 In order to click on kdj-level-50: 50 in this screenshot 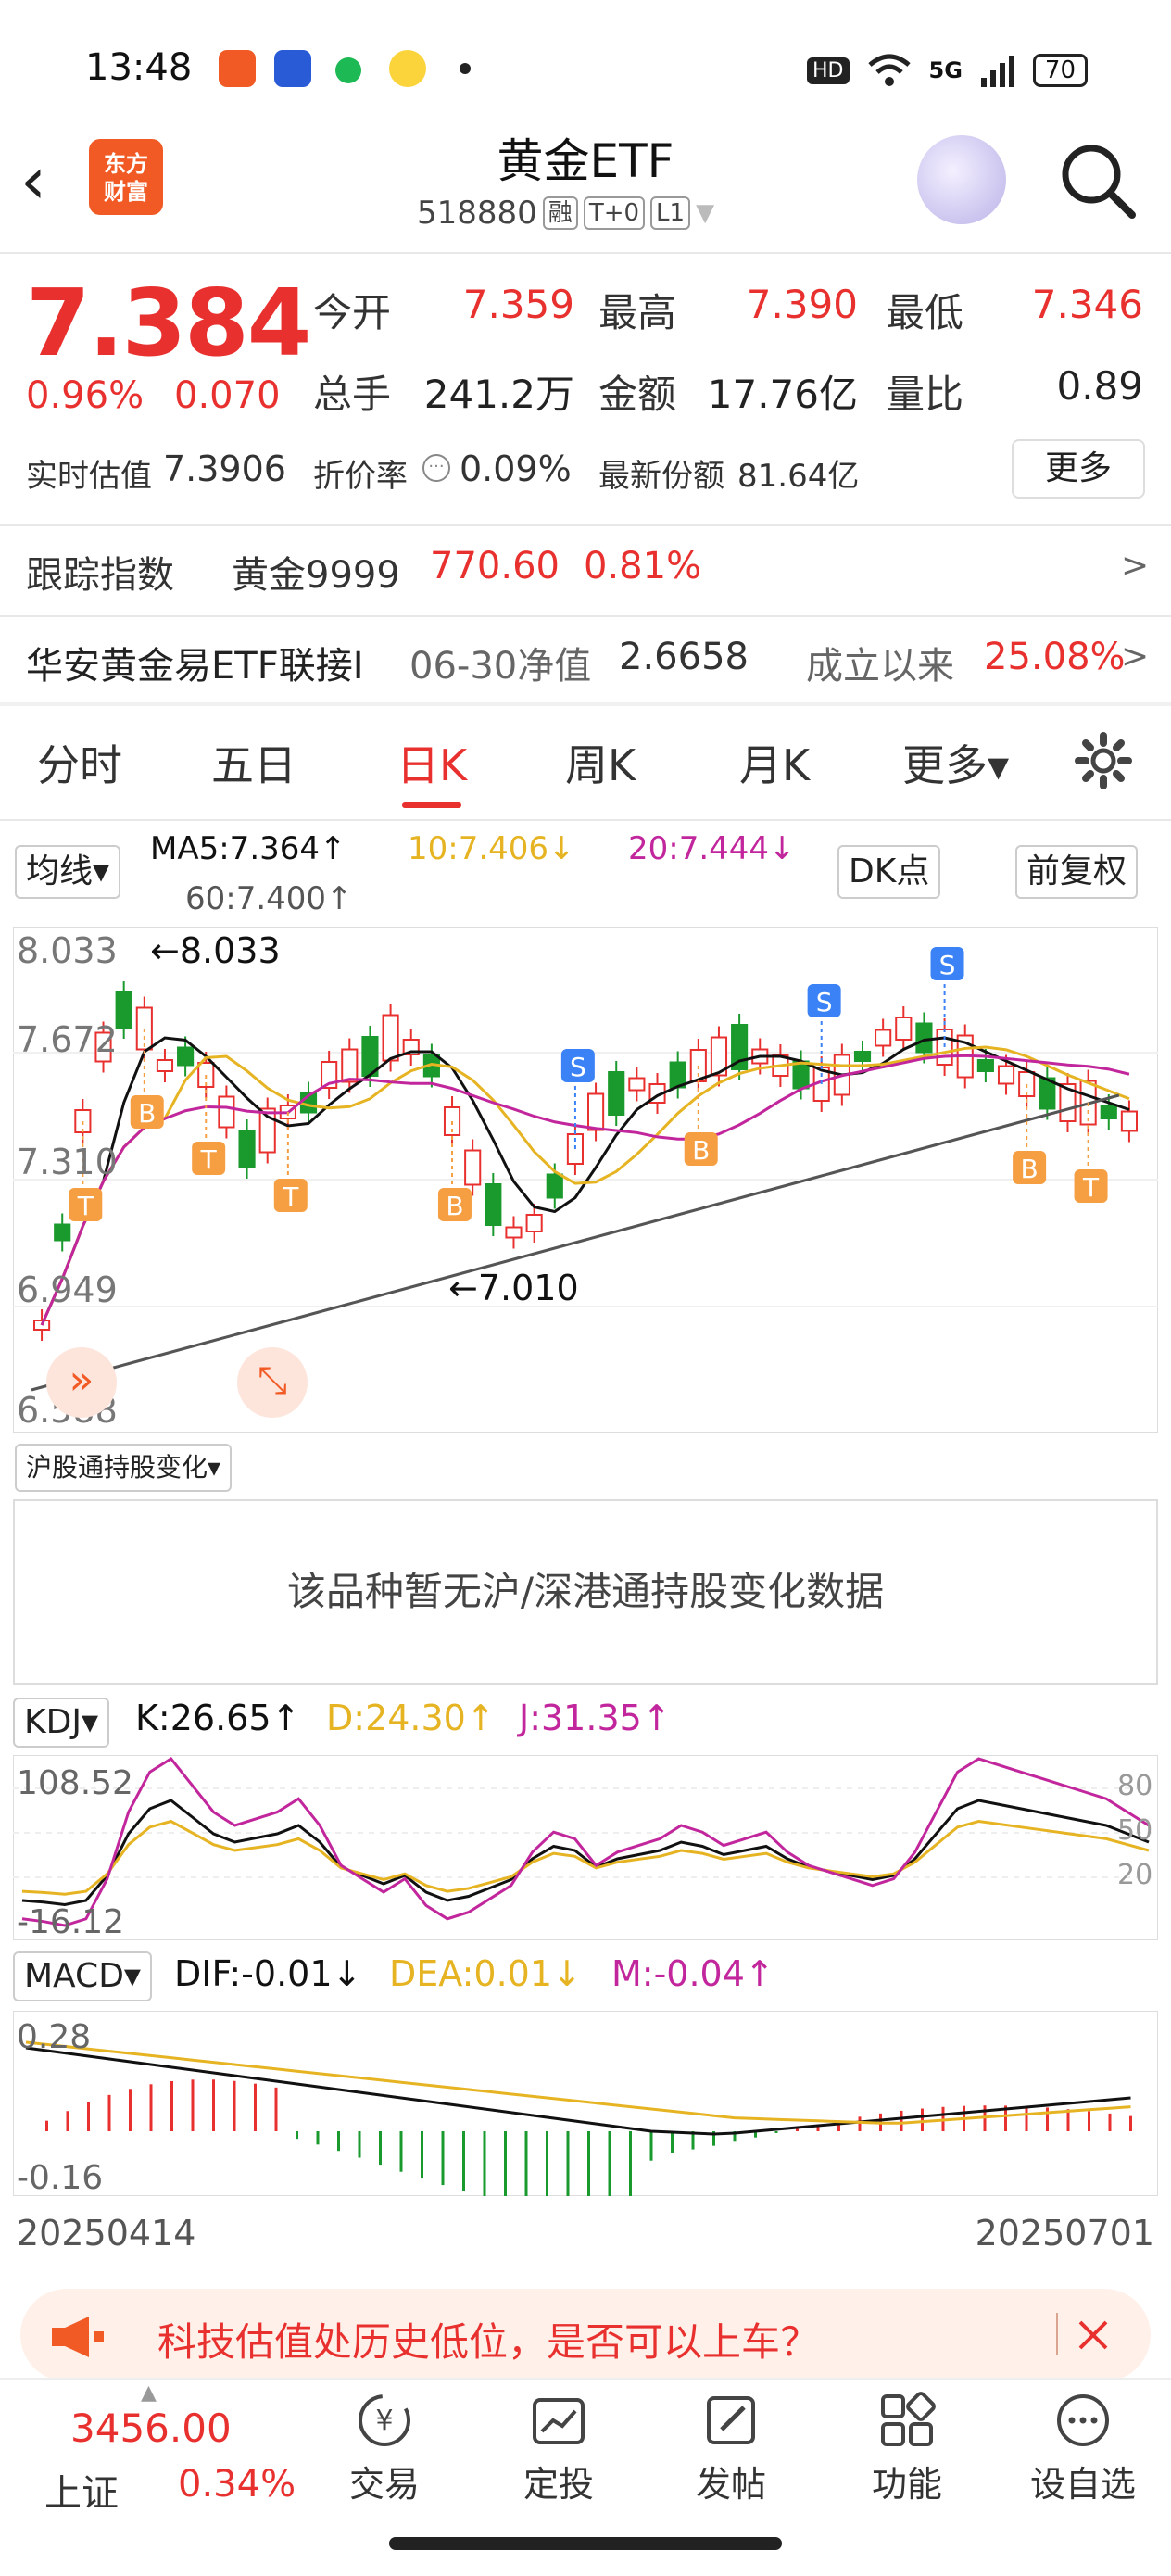, I will do `click(1135, 1830)`.